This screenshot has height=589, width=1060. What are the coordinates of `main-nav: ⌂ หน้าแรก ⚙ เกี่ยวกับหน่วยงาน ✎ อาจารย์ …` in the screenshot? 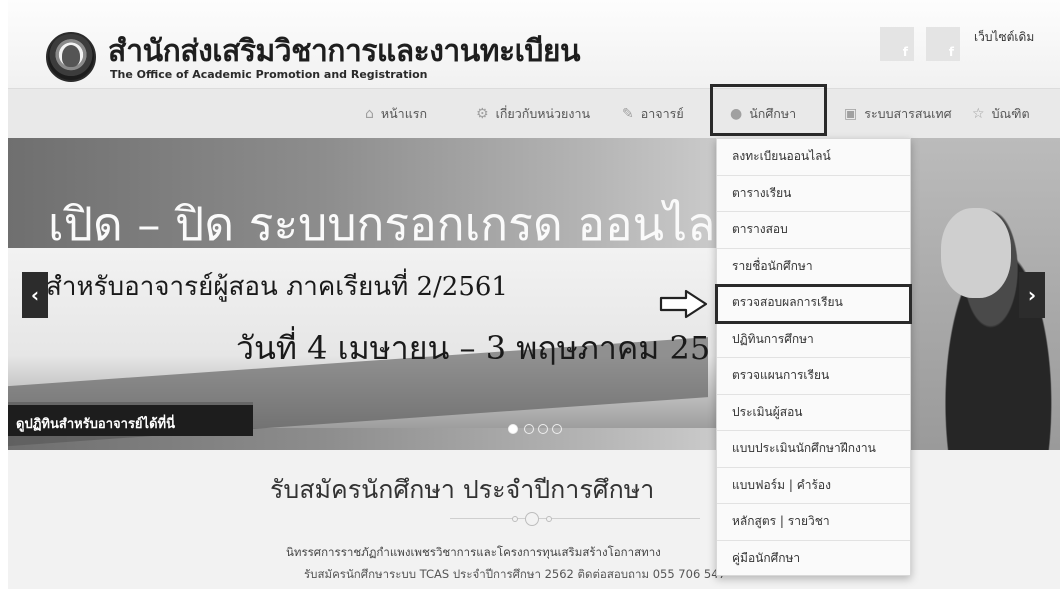 It's located at (534, 113).